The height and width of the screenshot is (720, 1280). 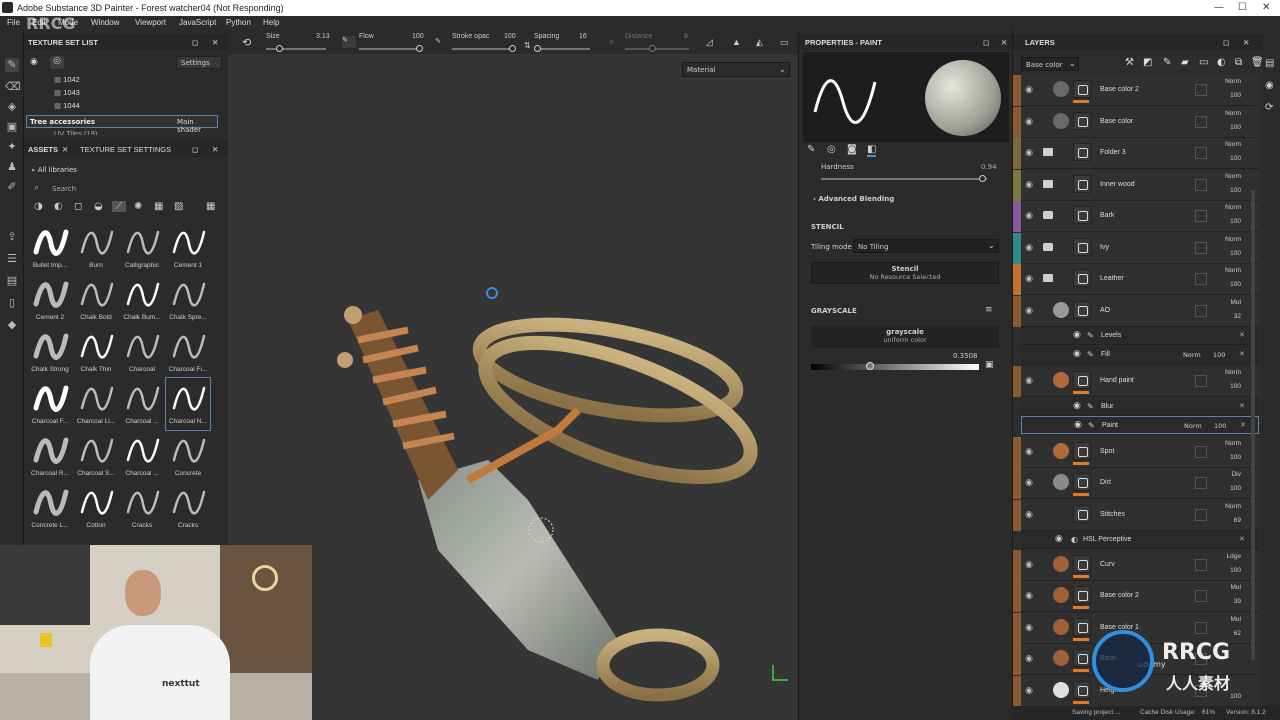 What do you see at coordinates (238, 22) in the screenshot?
I see `menu-python: Python` at bounding box center [238, 22].